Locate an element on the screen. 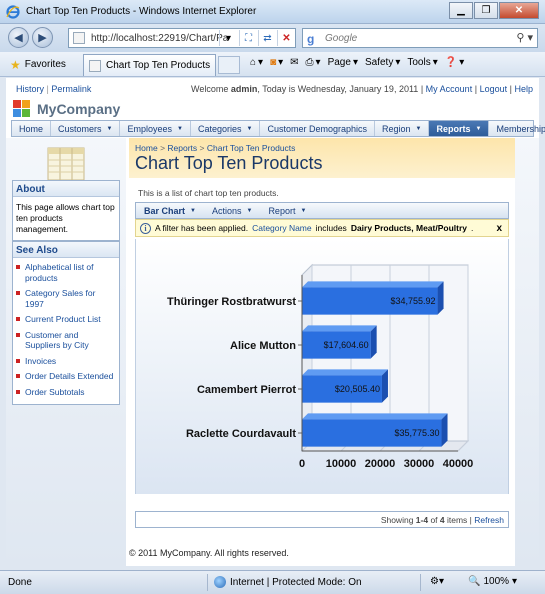  compatibility-icon: ⛶ is located at coordinates (248, 38).